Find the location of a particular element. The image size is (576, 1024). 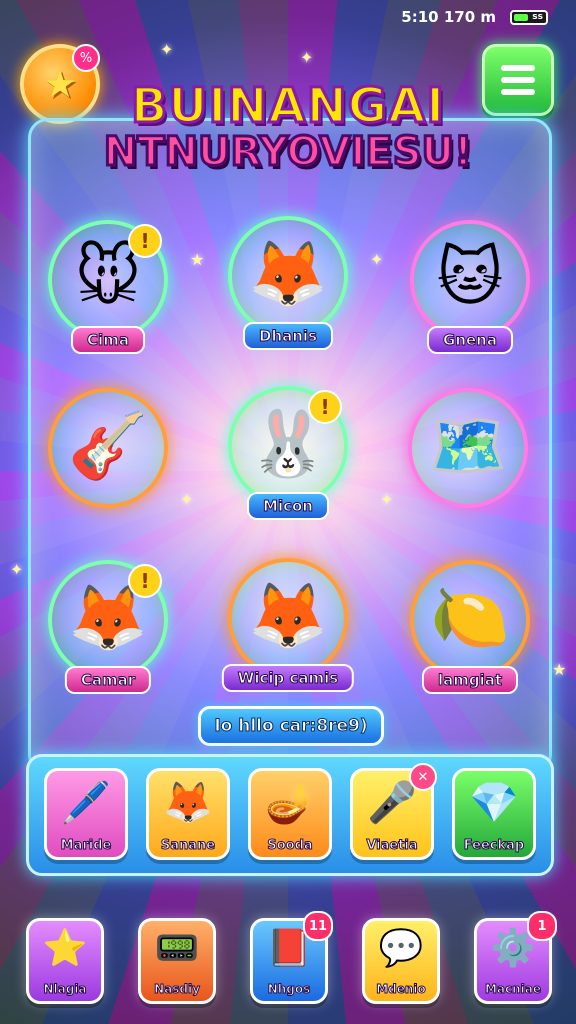

title-line-2: NTNURYOVIESU! is located at coordinates (288, 152).